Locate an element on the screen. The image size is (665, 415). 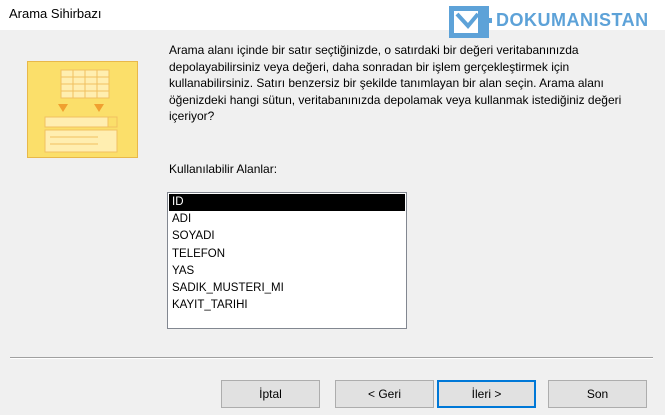
list-item: SOYADI is located at coordinates (287, 236).